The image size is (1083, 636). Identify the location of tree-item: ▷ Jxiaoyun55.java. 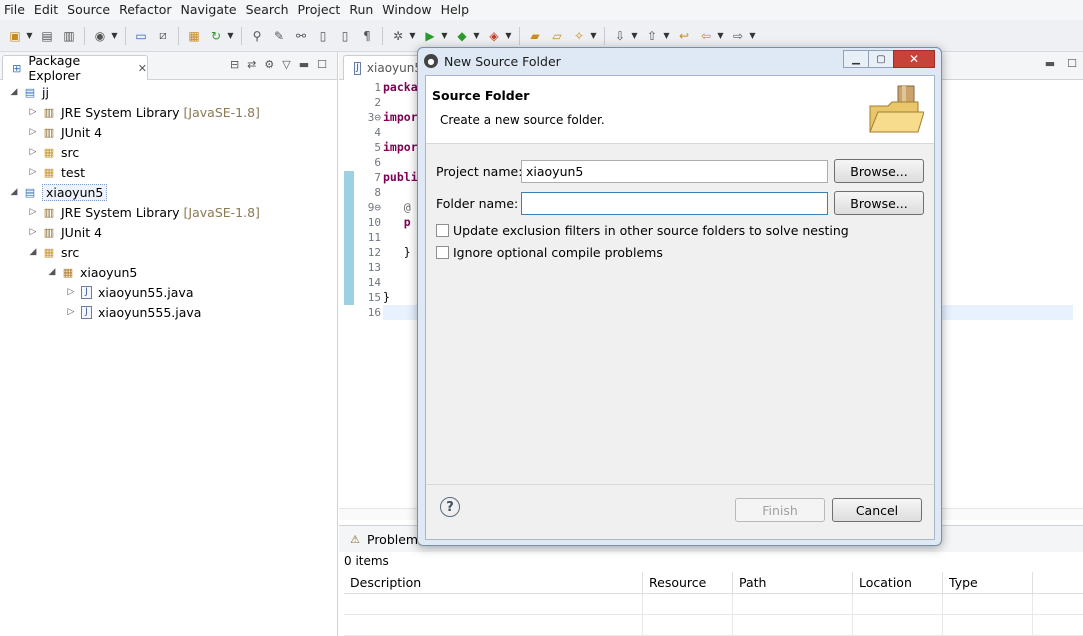
(168, 292).